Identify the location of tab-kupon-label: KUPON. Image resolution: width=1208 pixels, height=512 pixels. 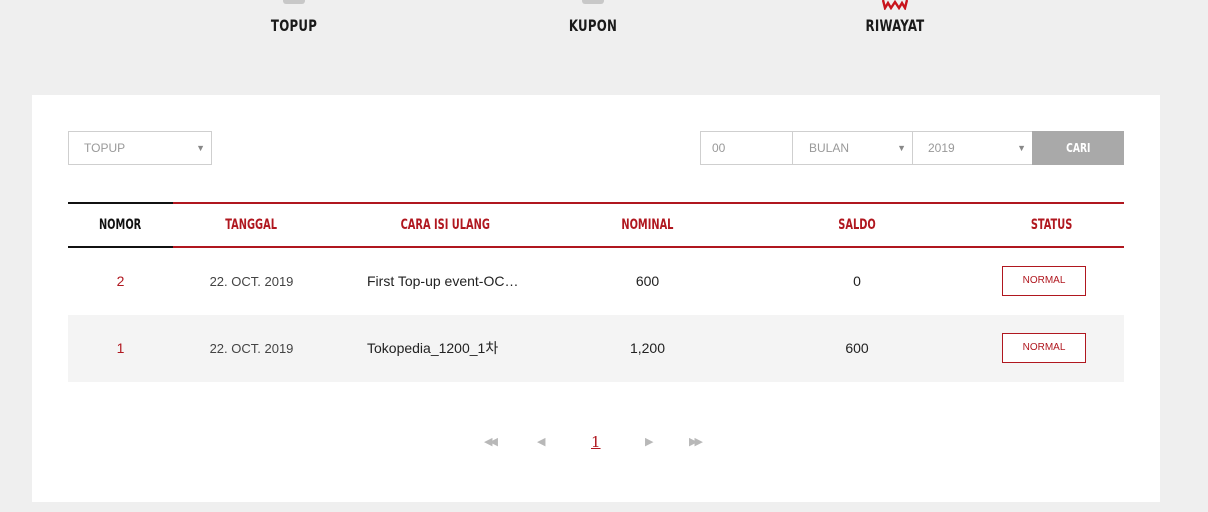
(593, 25).